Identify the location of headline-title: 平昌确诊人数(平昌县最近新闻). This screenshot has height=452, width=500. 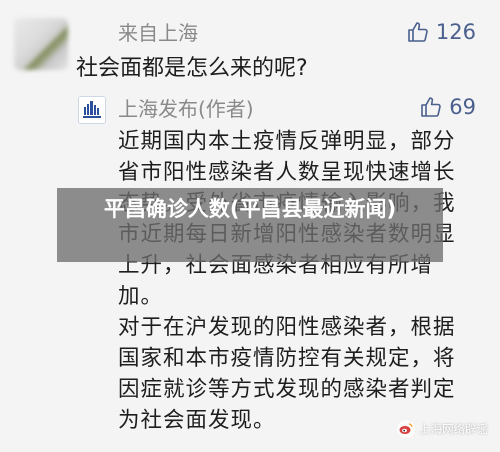
(250, 209).